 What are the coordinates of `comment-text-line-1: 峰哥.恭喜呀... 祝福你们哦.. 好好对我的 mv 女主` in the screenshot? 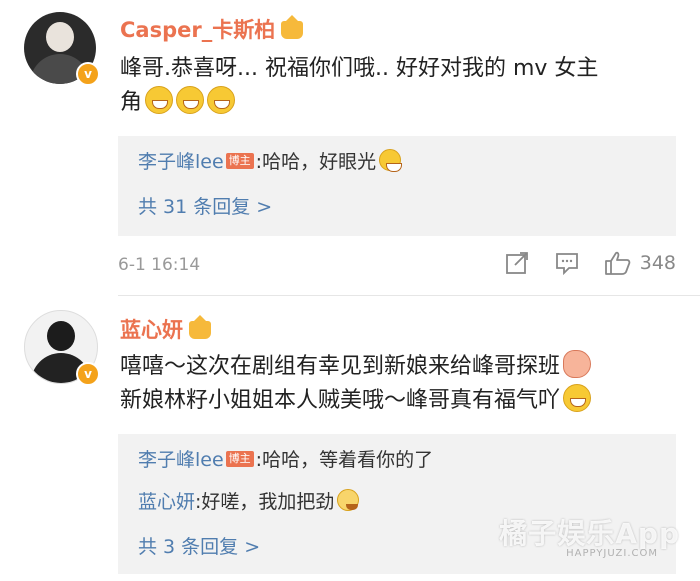 It's located at (359, 68).